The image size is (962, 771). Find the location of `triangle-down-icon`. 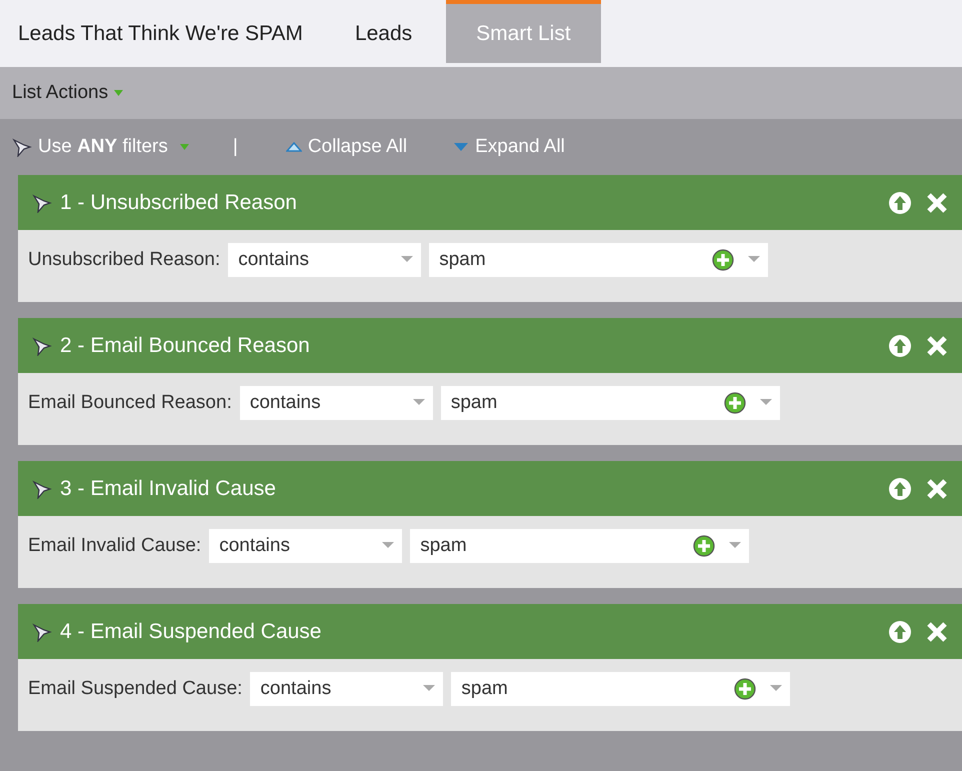

triangle-down-icon is located at coordinates (461, 147).